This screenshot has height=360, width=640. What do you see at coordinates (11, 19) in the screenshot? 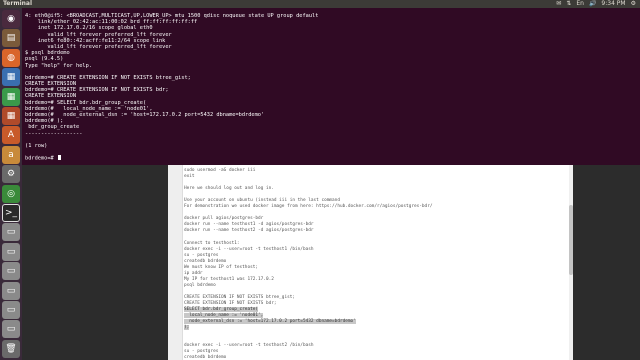
I see `dash-icon: ◉` at bounding box center [11, 19].